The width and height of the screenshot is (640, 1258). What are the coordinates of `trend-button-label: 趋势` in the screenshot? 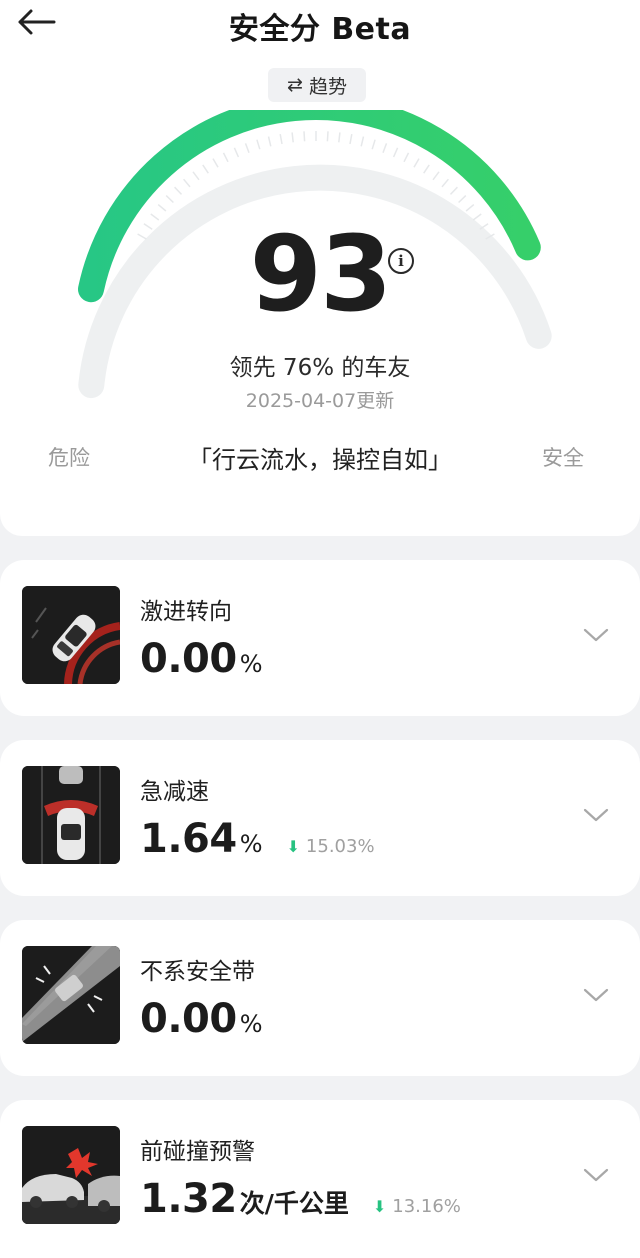 It's located at (327, 86).